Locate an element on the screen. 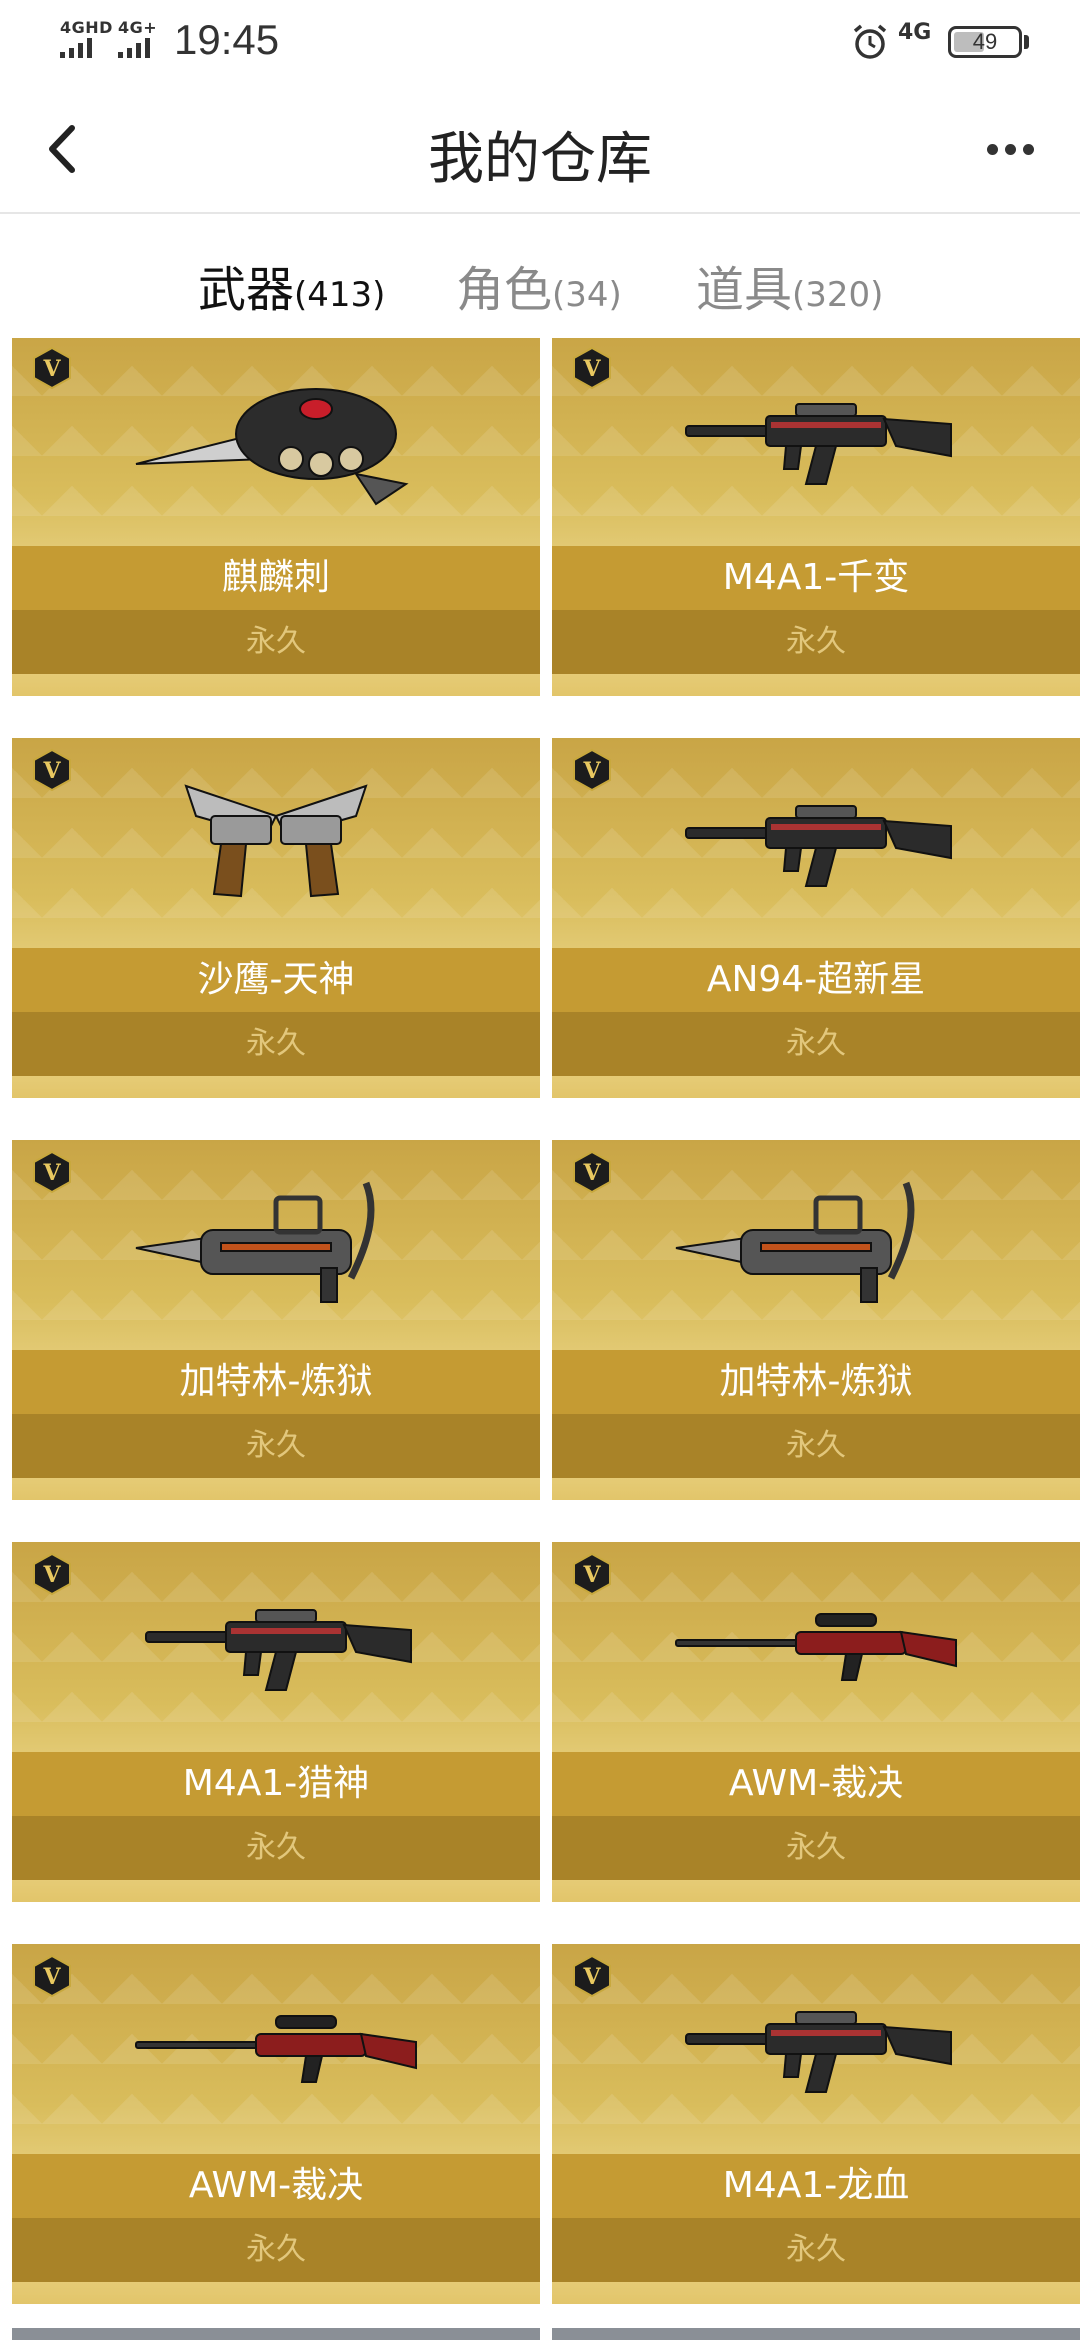 The width and height of the screenshot is (1080, 2340). tab-characters: 角色(34) is located at coordinates (539, 285).